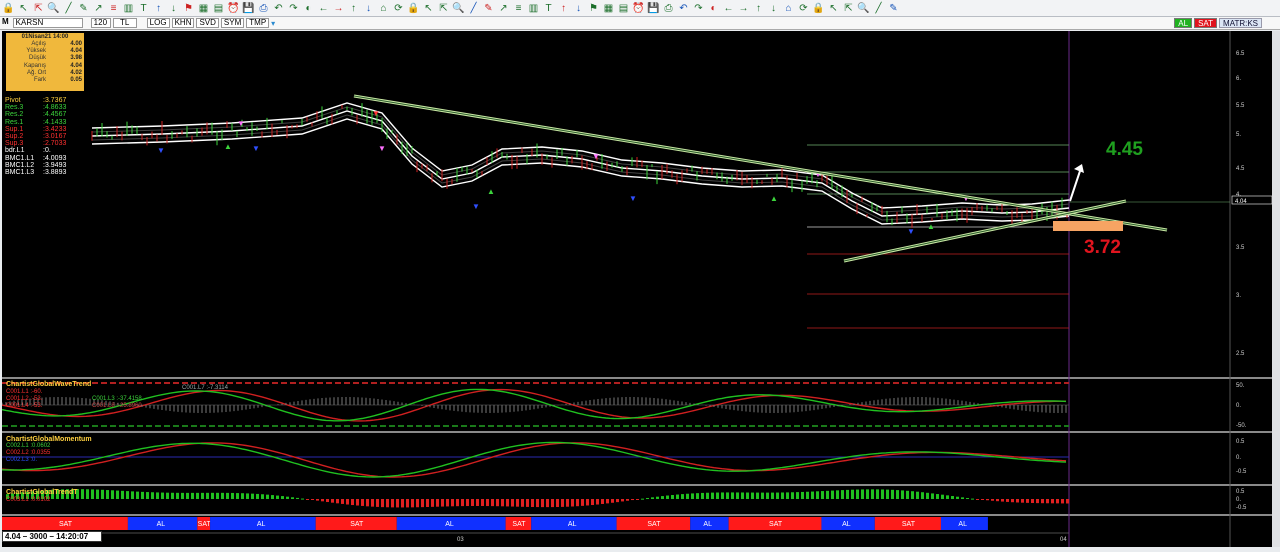  What do you see at coordinates (1240, 23) in the screenshot?
I see `matriks-button: MATR:KS` at bounding box center [1240, 23].